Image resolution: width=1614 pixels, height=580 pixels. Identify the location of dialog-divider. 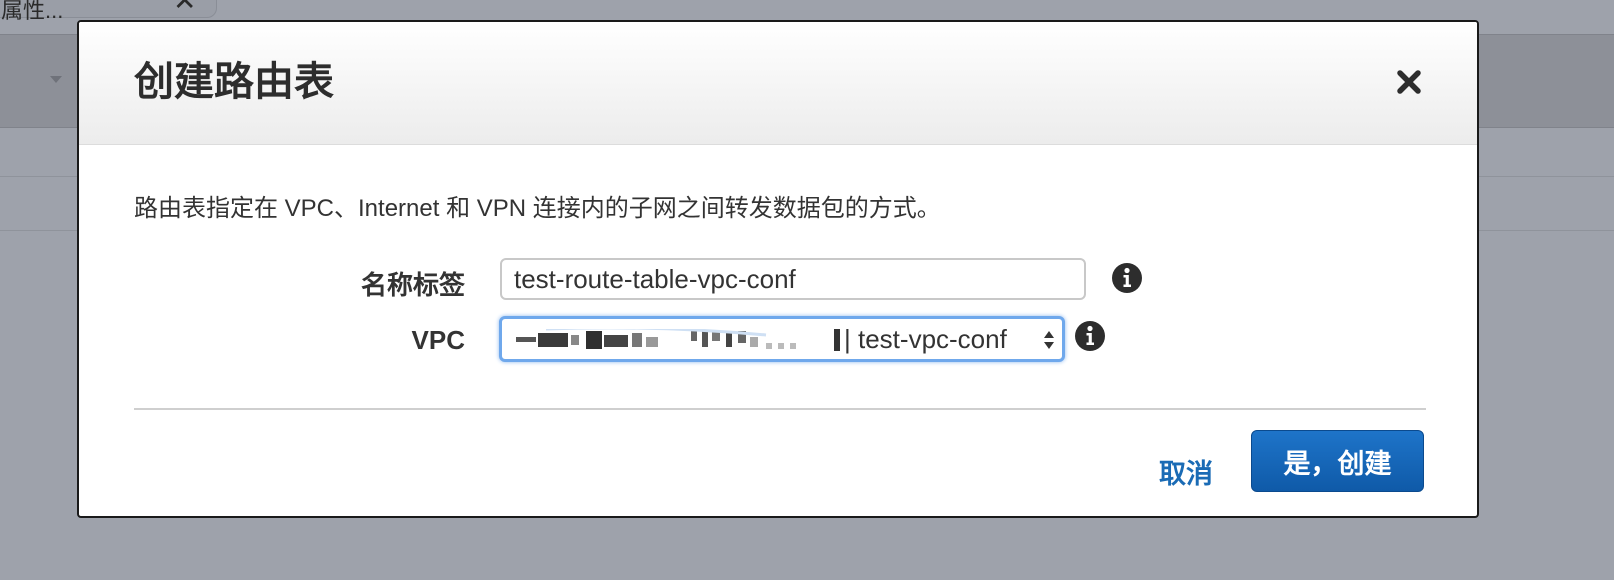
(780, 409).